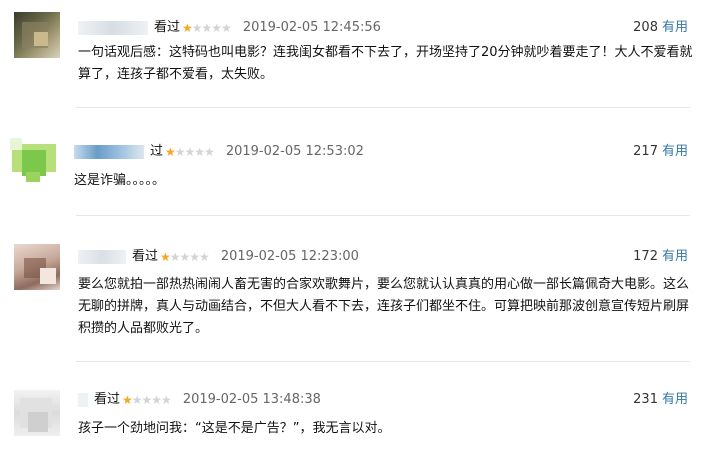 Image resolution: width=718 pixels, height=459 pixels. I want to click on comment-meta: 看过 ★★★★★ 2019-02-05 12:23:00, so click(218, 257).